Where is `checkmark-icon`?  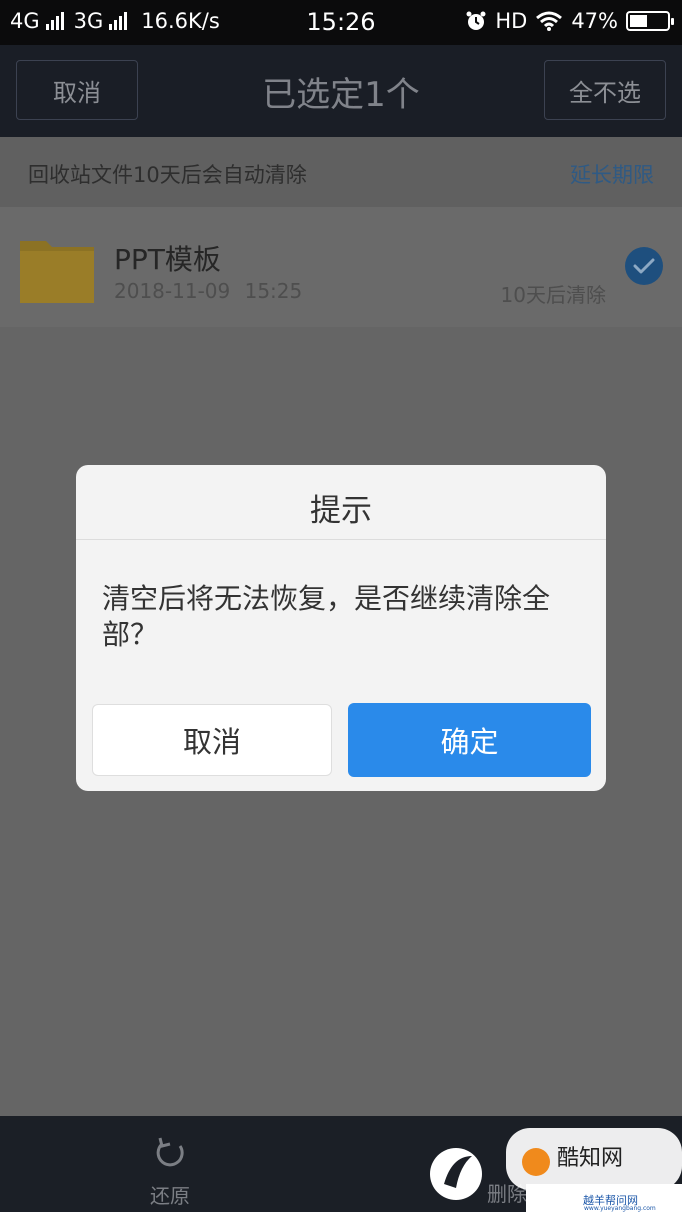
checkmark-icon is located at coordinates (644, 266).